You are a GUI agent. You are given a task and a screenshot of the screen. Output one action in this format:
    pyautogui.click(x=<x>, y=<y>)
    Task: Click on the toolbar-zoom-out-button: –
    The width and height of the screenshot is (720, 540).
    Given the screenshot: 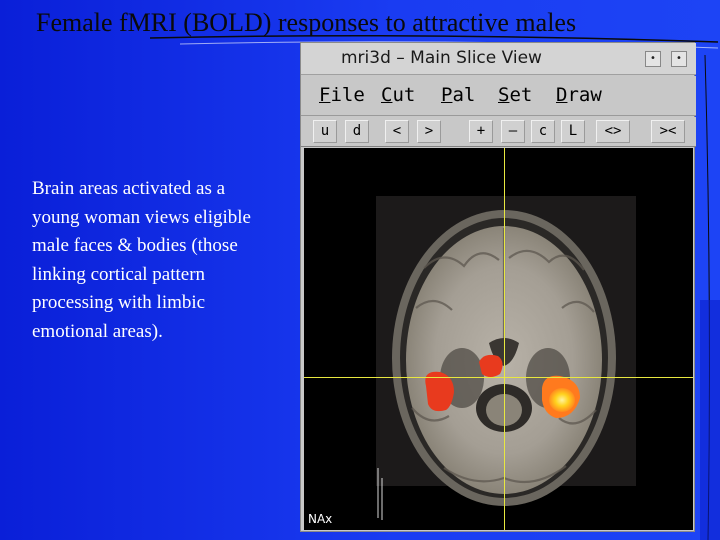 What is the action you would take?
    pyautogui.click(x=513, y=131)
    